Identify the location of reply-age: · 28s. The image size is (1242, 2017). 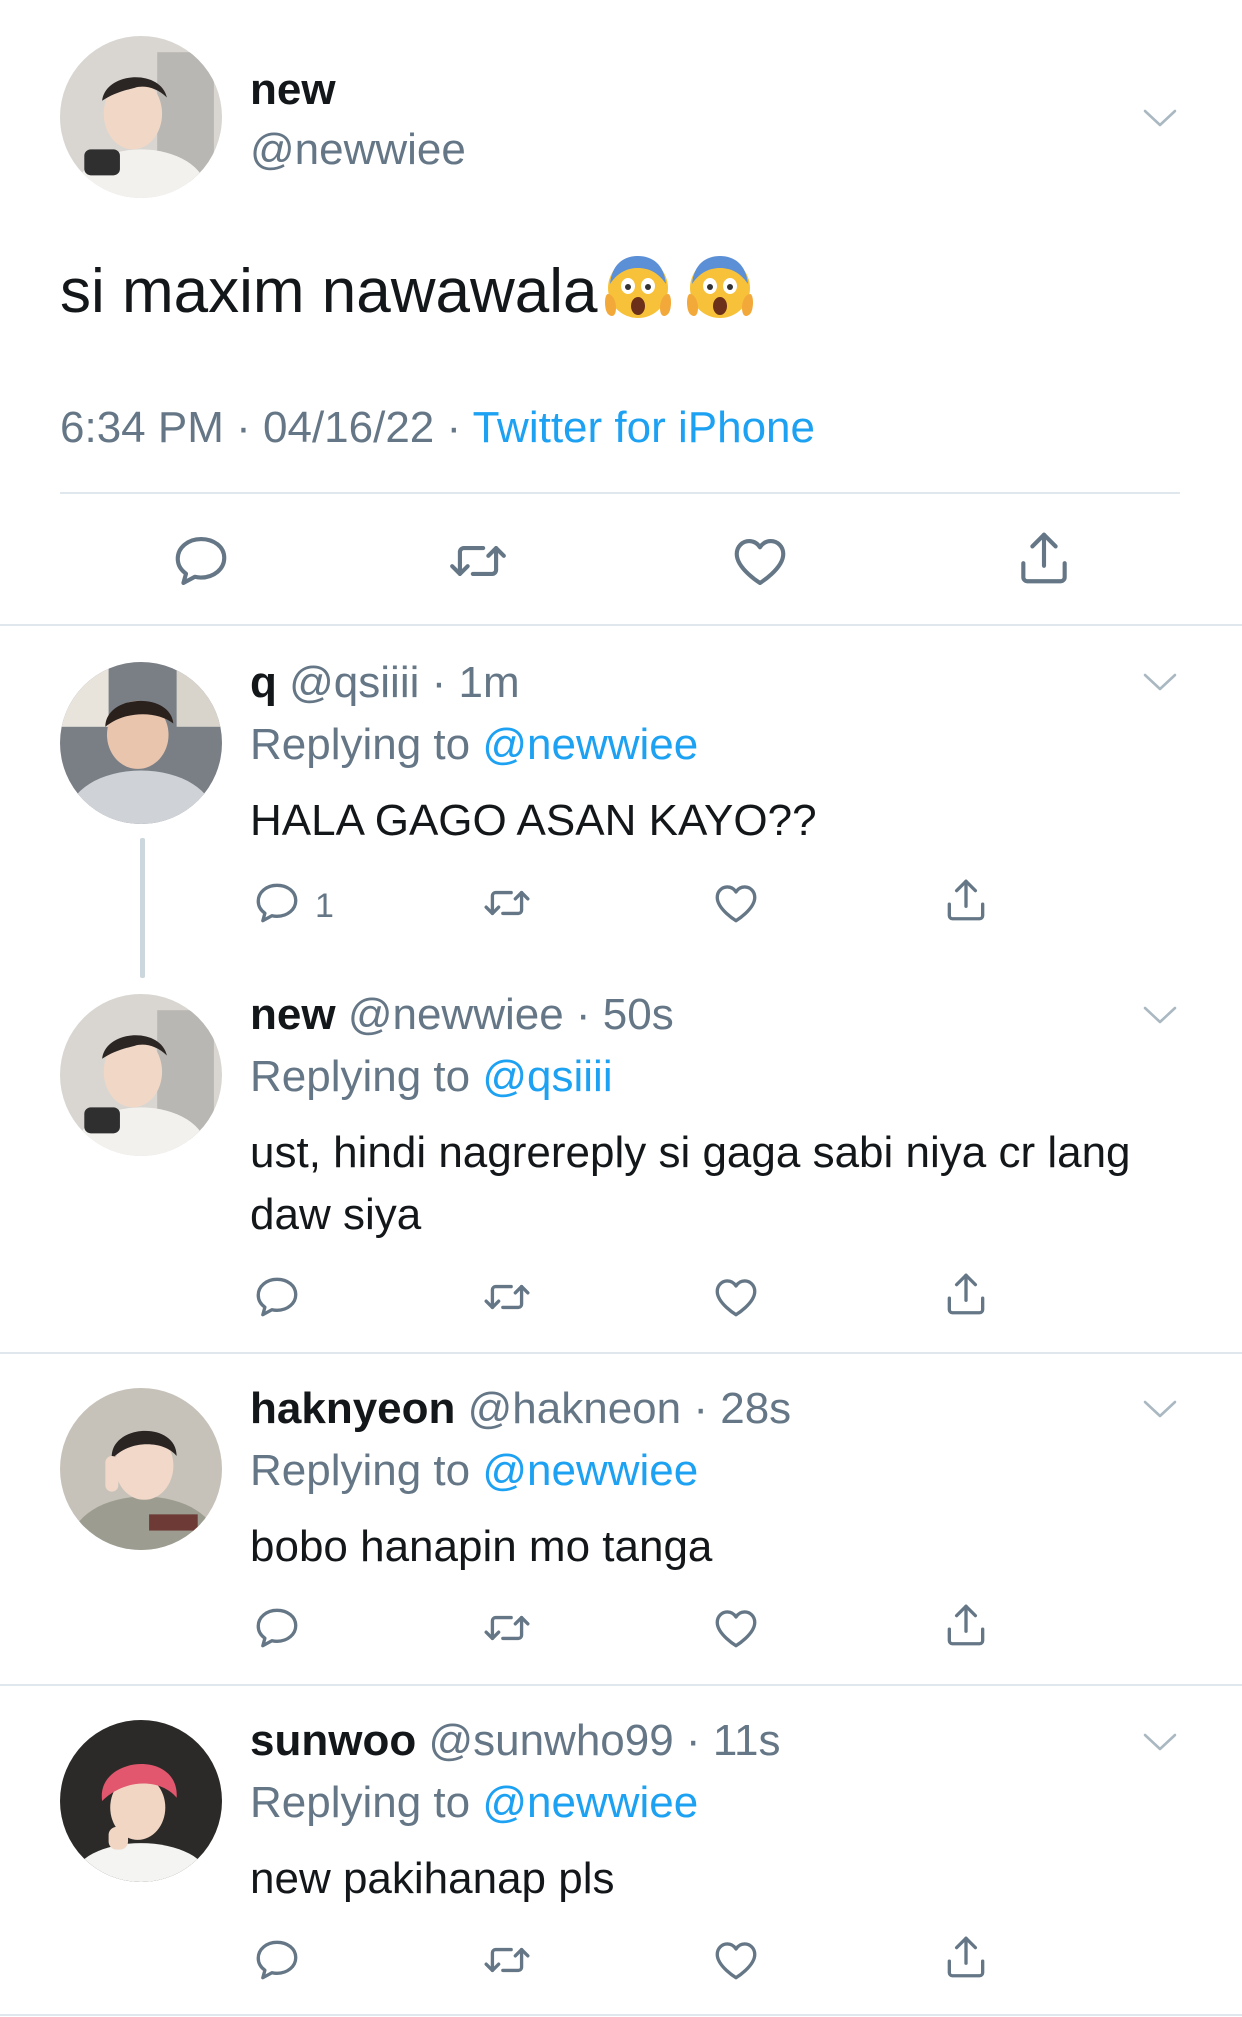
(736, 1408).